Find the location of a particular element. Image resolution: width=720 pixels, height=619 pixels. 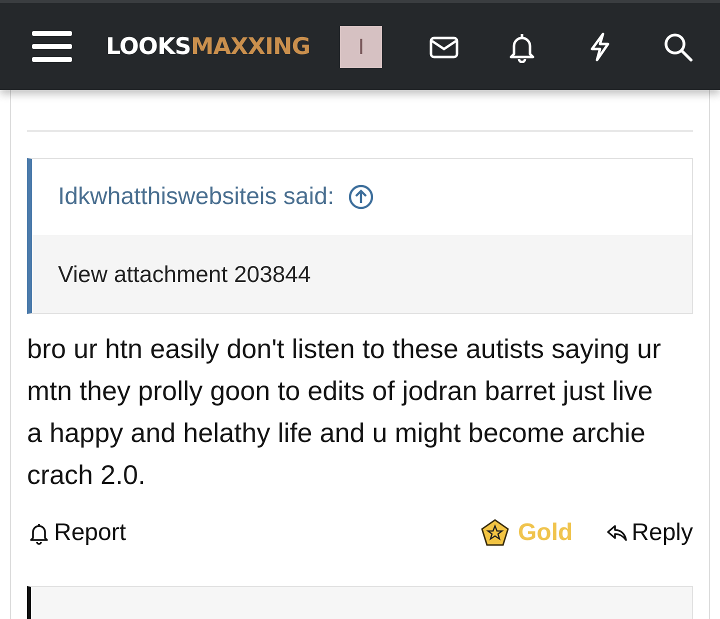

report-link: Report is located at coordinates (76, 533).